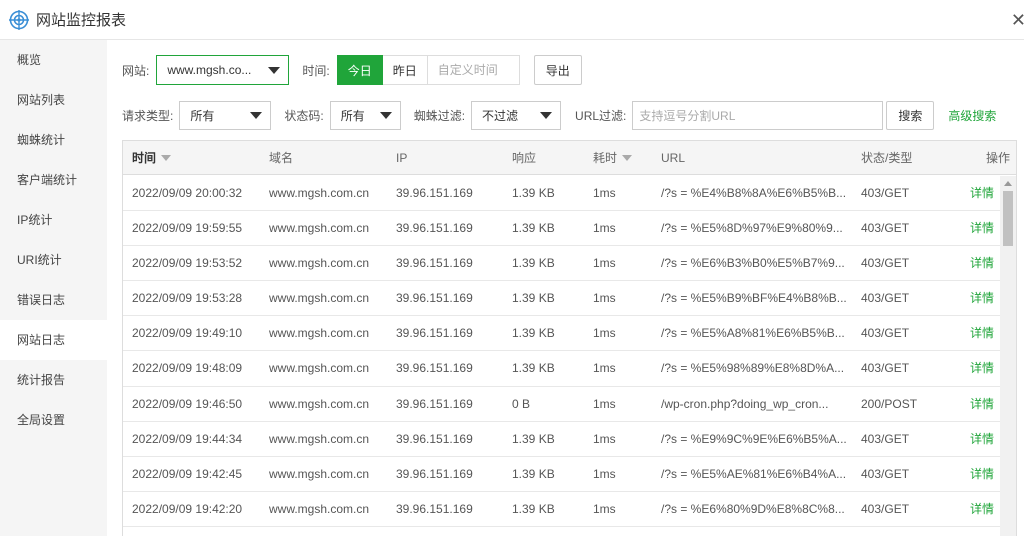 This screenshot has height=536, width=1024. Describe the element at coordinates (972, 115) in the screenshot. I see `advanced-search-link: 高级搜索` at that location.